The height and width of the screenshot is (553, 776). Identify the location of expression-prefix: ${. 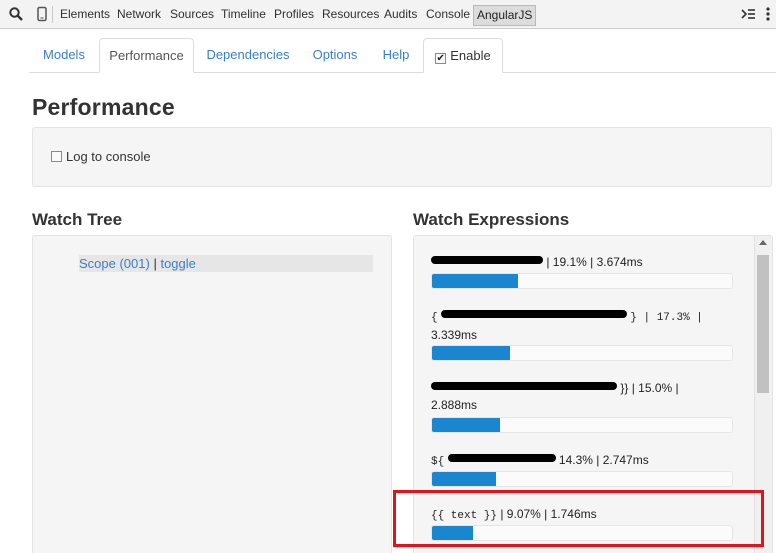
(438, 462).